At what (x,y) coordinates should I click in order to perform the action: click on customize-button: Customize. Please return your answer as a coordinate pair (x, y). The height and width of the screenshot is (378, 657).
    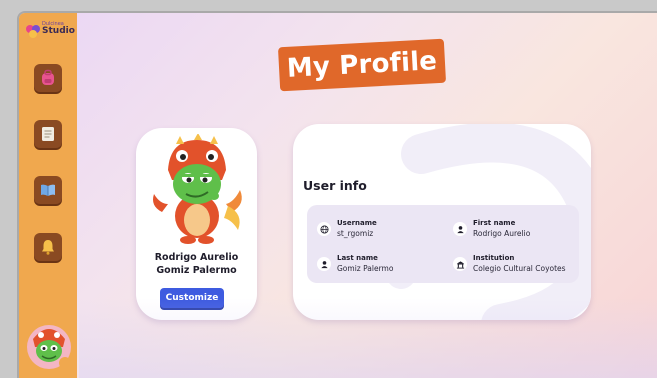
    Looking at the image, I should click on (192, 298).